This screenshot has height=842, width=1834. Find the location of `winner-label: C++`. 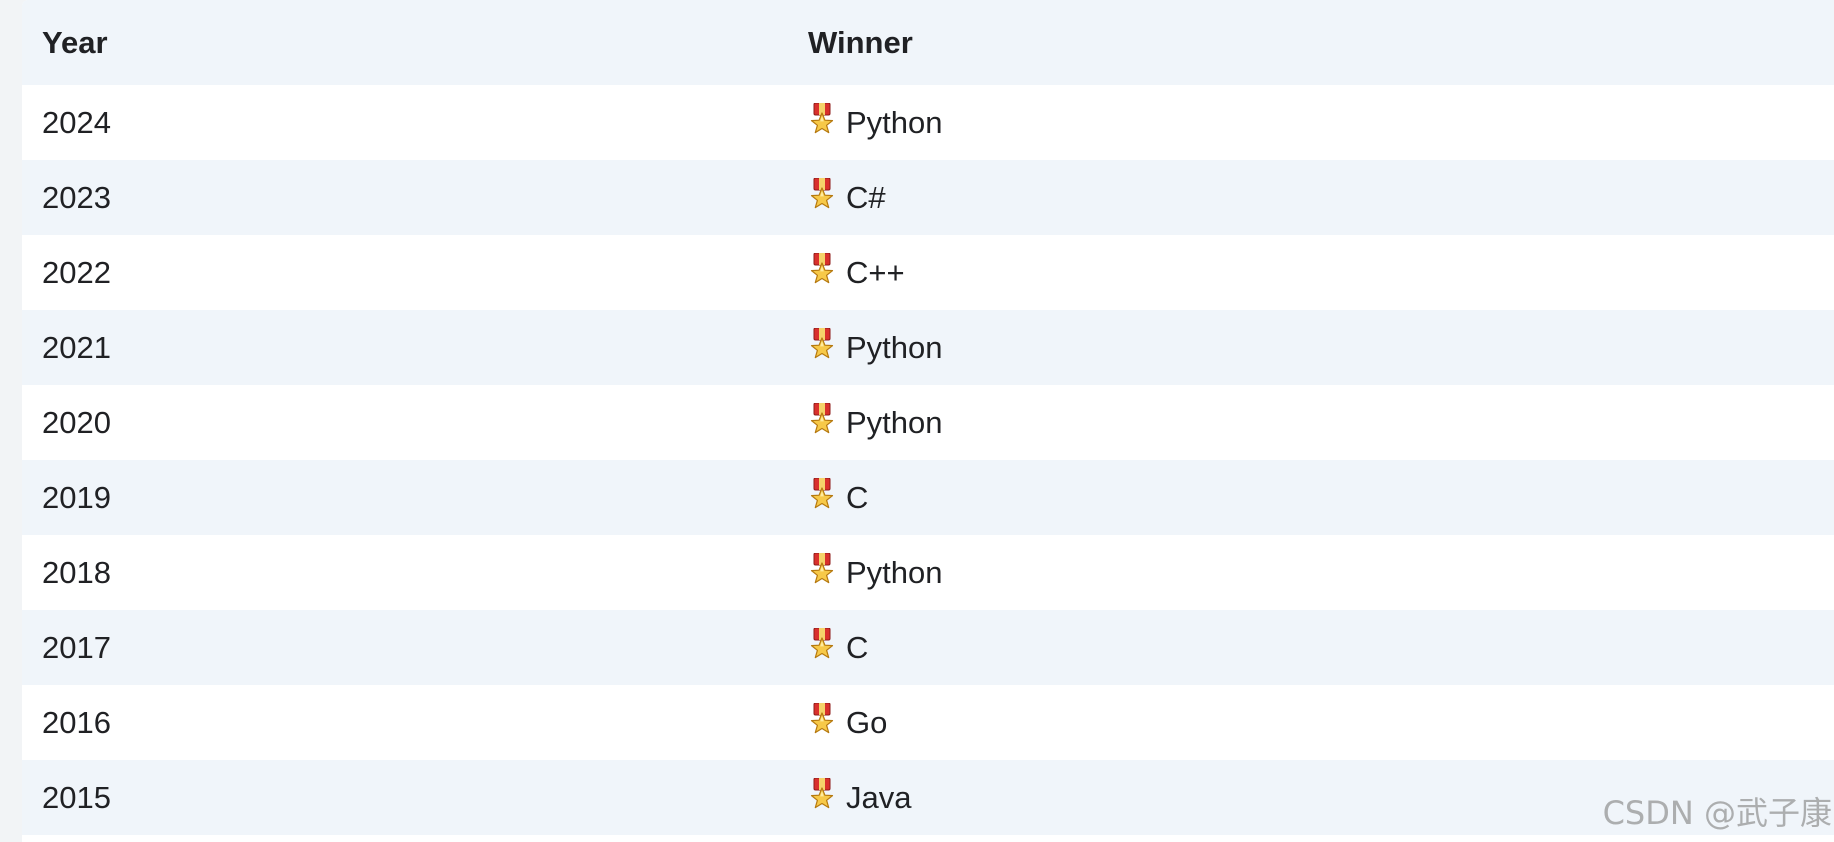

winner-label: C++ is located at coordinates (875, 272).